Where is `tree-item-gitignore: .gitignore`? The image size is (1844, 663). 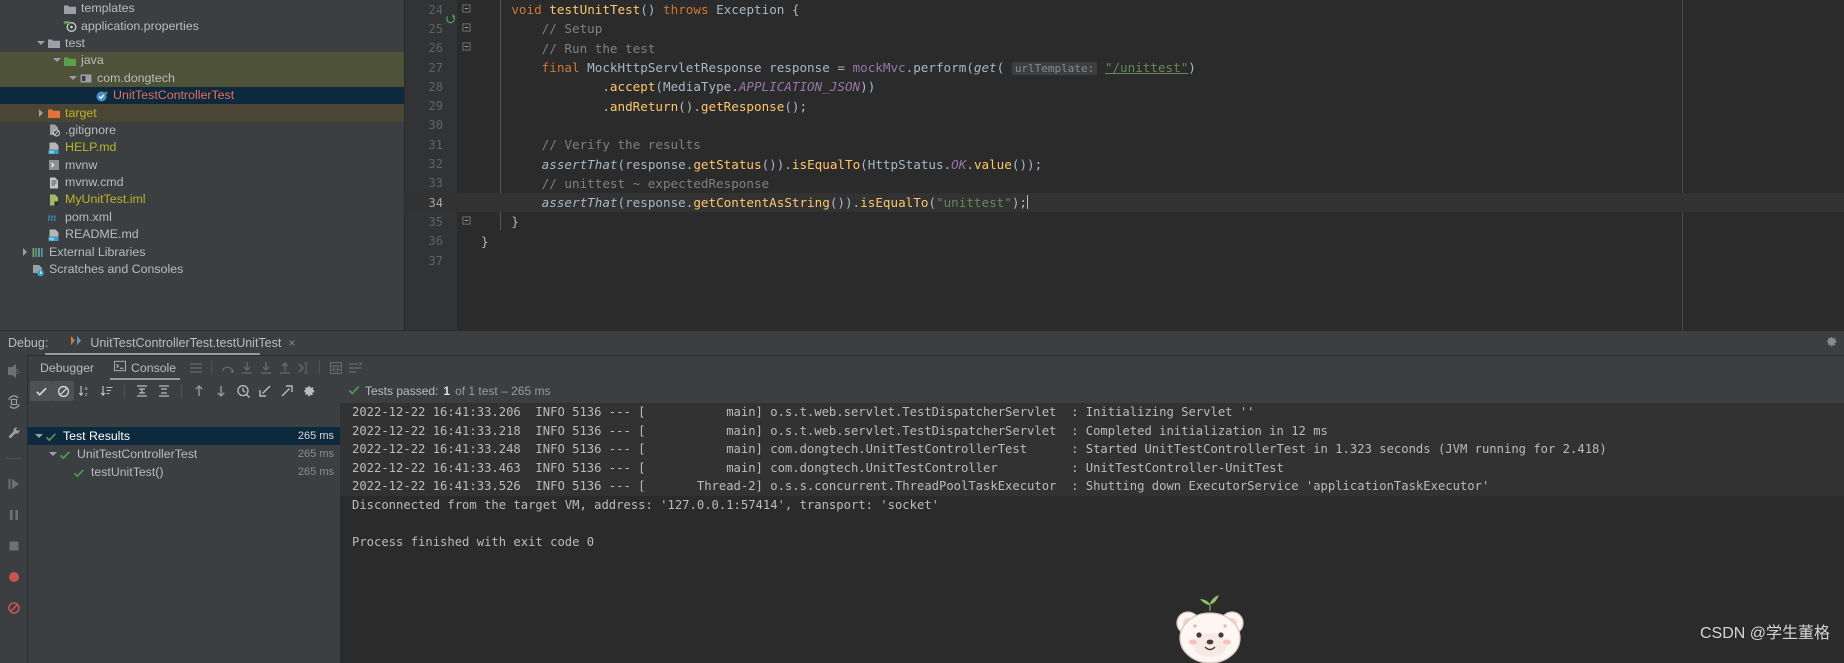
tree-item-gitignore: .gitignore is located at coordinates (202, 130).